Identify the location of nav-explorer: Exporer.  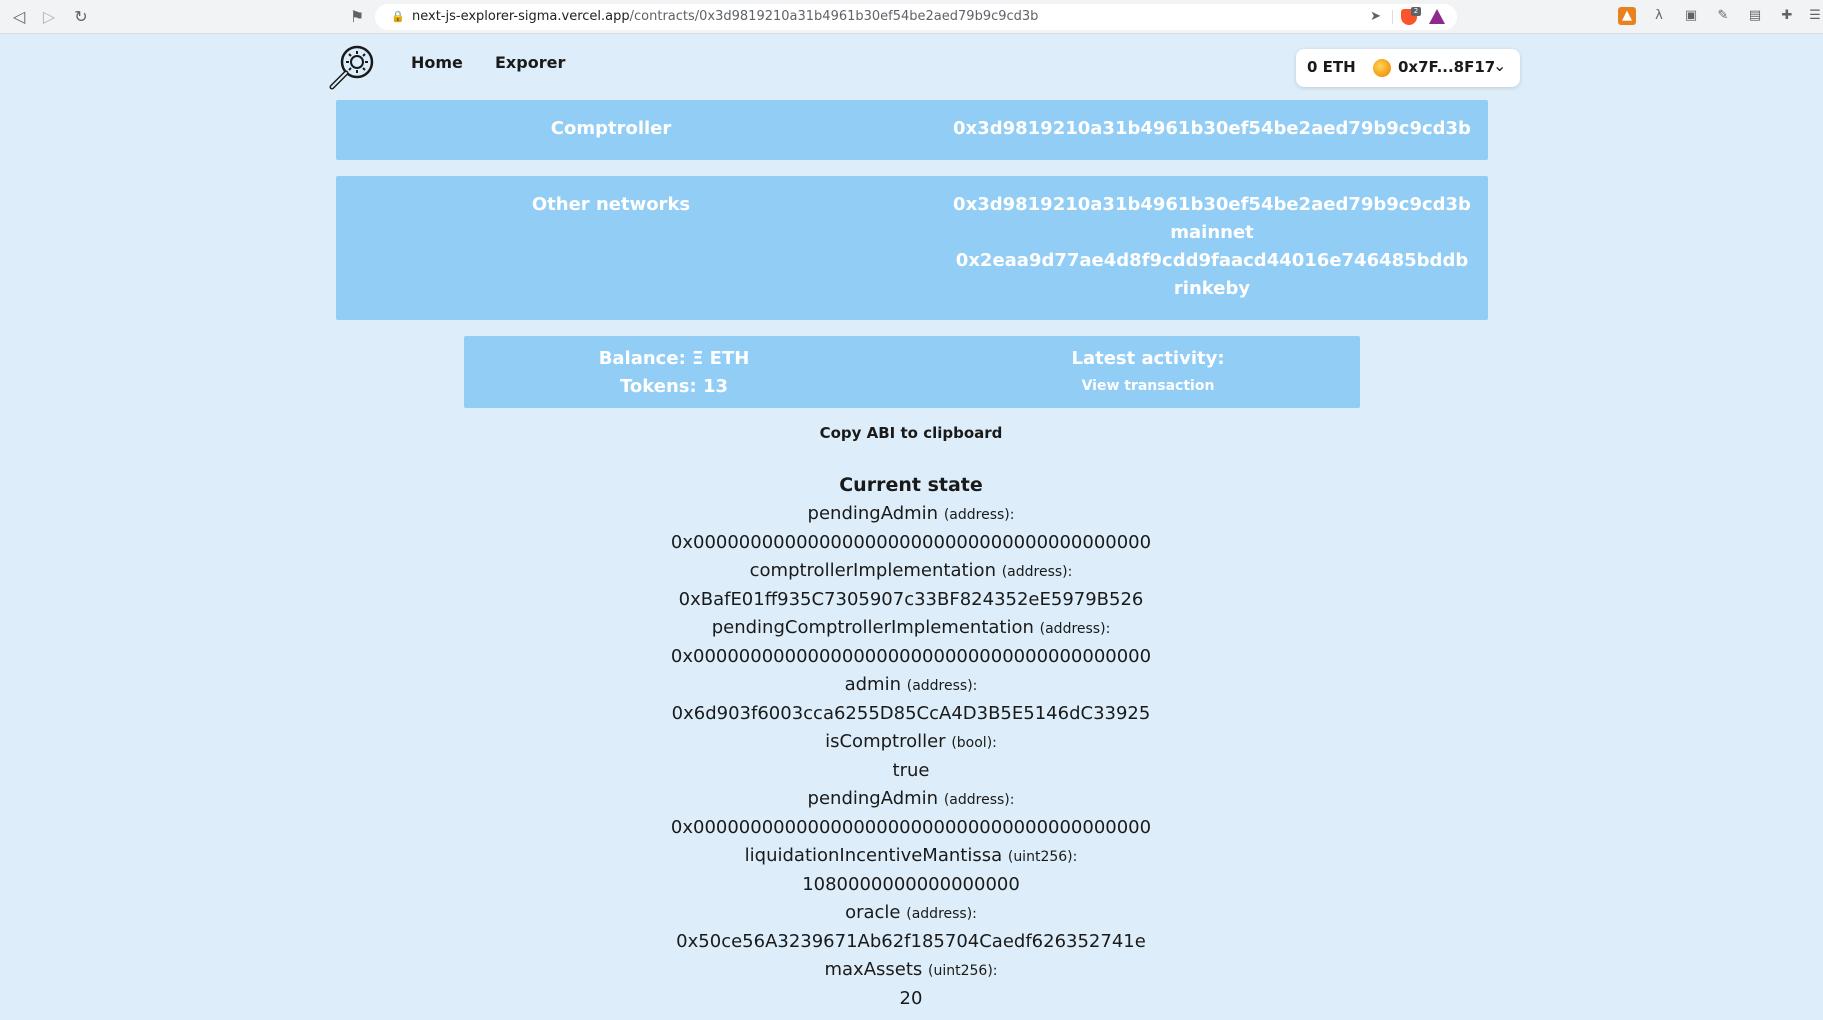
(530, 62).